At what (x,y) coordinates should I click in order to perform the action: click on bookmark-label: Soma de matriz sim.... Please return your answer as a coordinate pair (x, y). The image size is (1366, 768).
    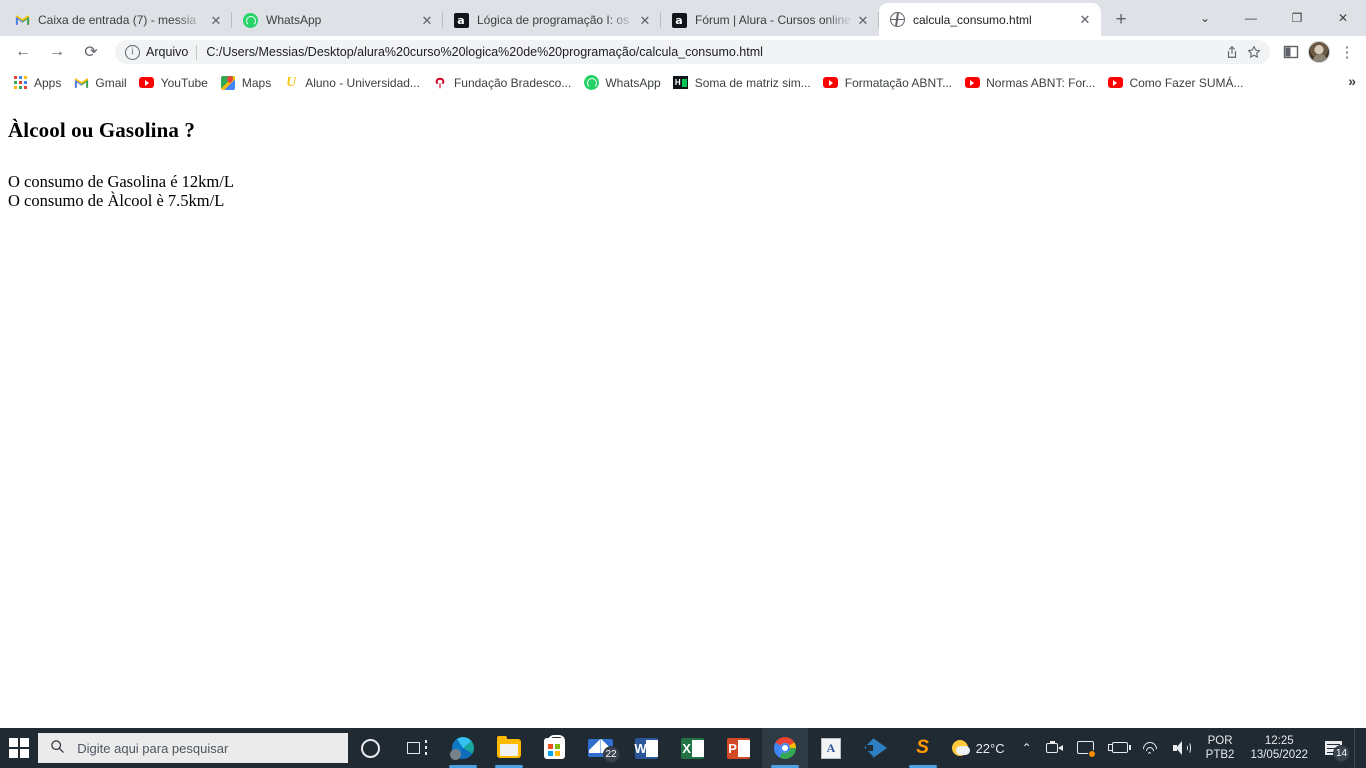
    Looking at the image, I should click on (752, 82).